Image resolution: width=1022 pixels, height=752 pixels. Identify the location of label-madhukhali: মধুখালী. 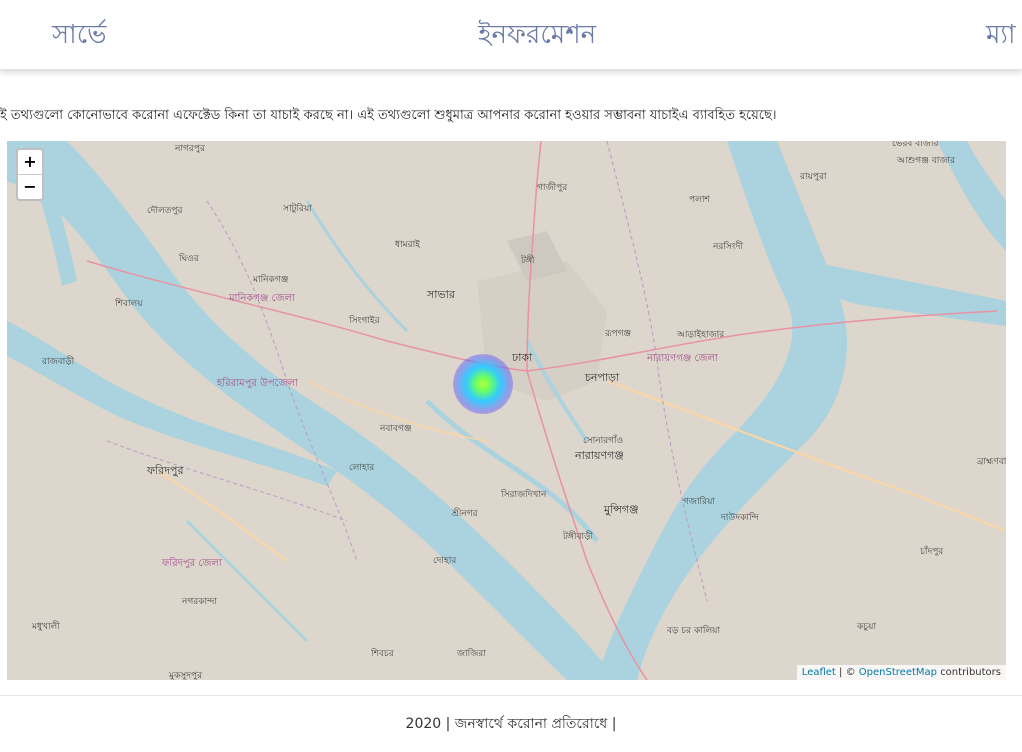
(45, 626).